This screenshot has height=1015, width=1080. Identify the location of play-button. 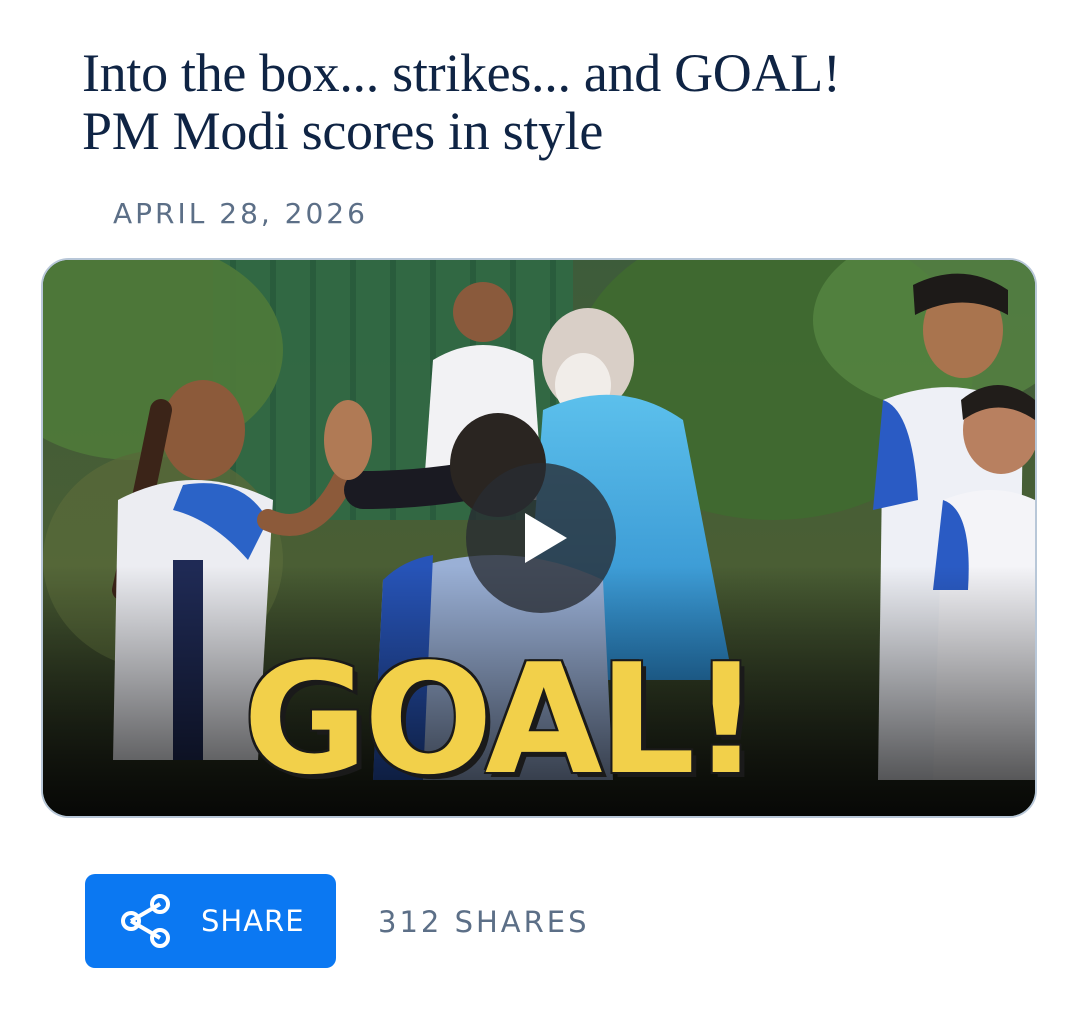
(541, 538).